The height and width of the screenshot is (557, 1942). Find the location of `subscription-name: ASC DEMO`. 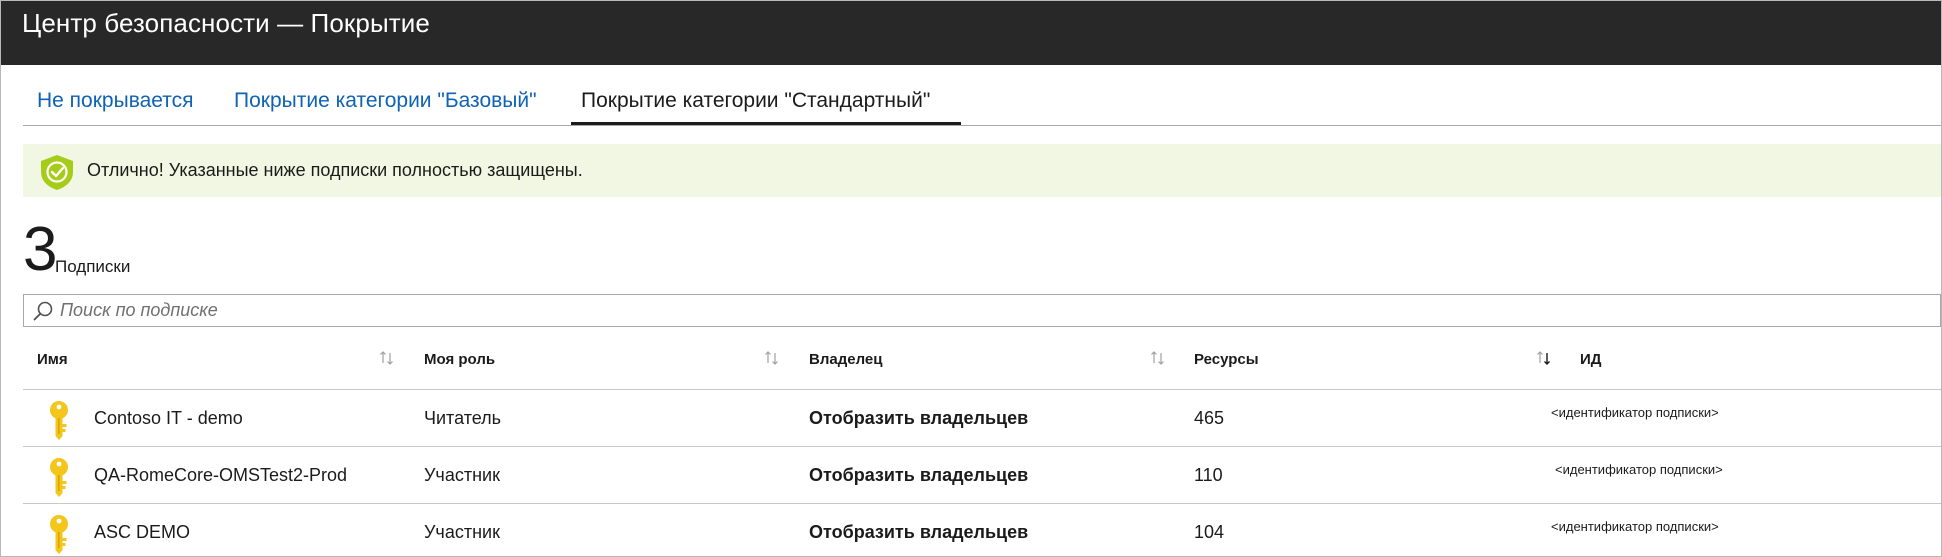

subscription-name: ASC DEMO is located at coordinates (142, 532).